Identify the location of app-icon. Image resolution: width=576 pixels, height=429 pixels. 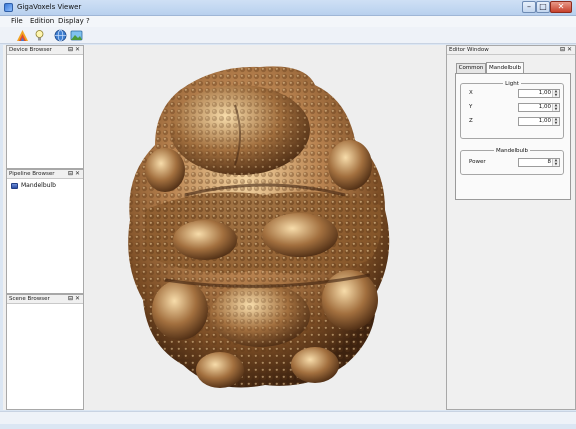
(8, 7).